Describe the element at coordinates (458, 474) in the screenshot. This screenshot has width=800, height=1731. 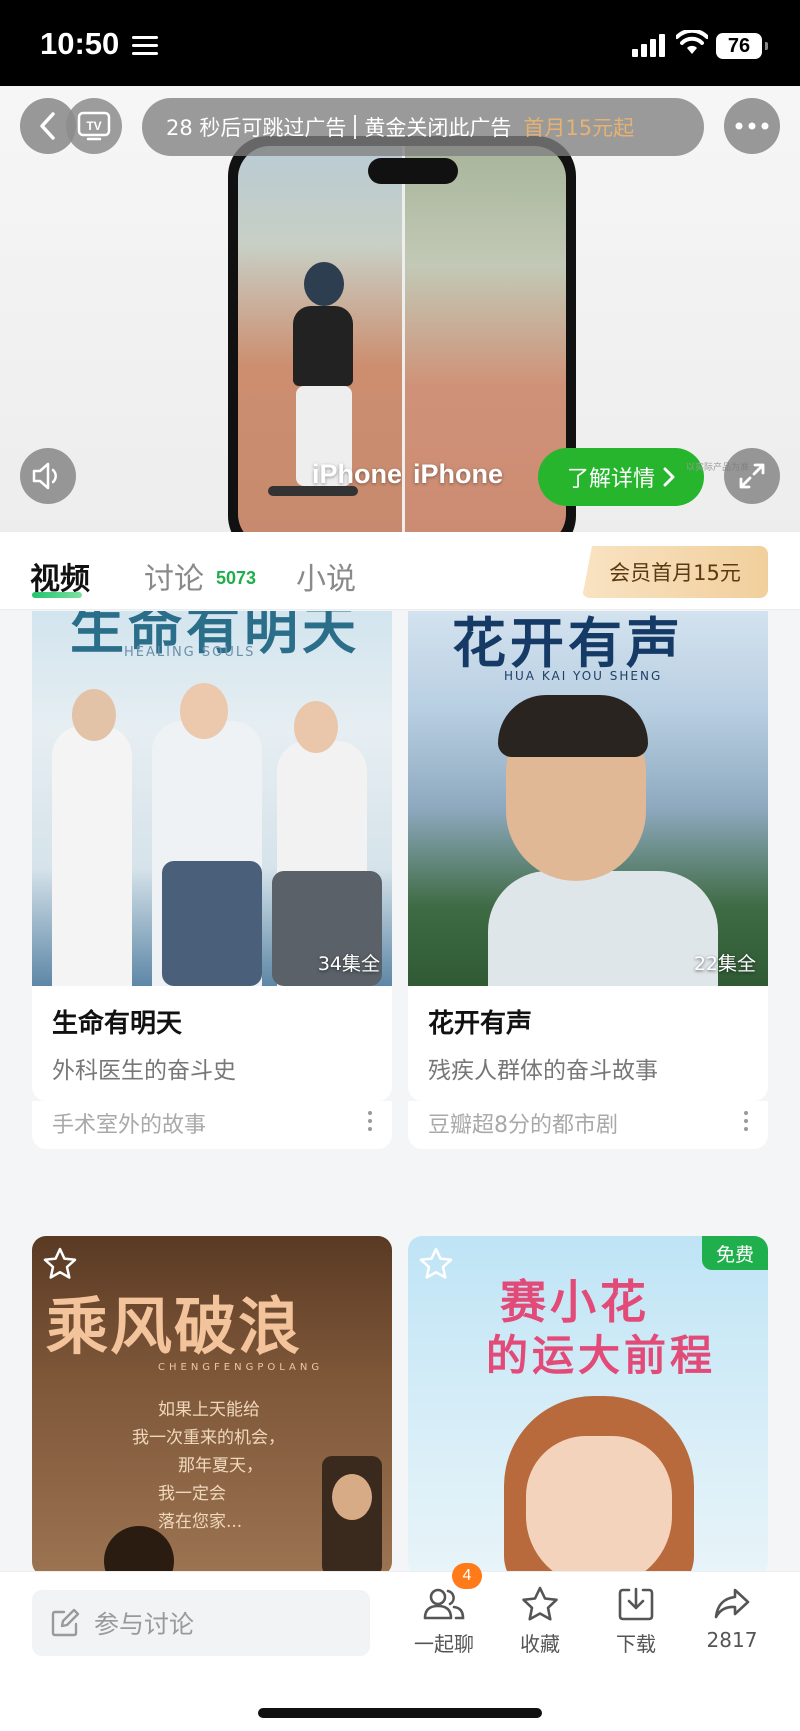
I see `ad-right-phone-label: iPhone` at that location.